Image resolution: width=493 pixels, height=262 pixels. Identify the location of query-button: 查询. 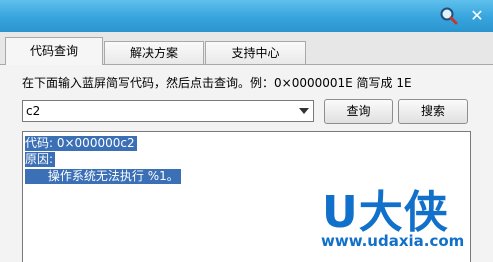
(358, 111).